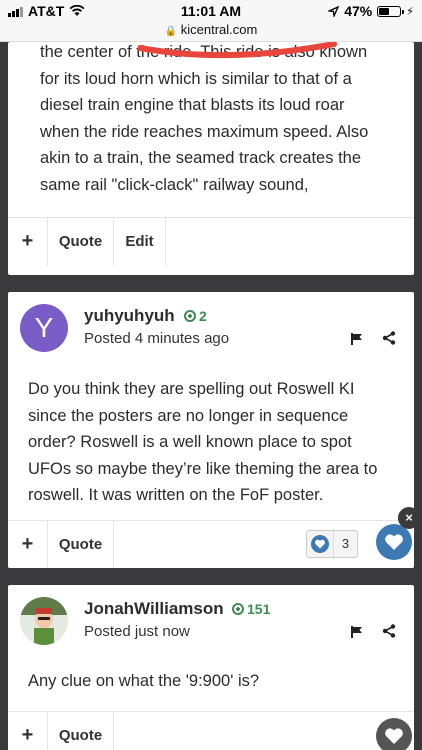  What do you see at coordinates (211, 730) in the screenshot?
I see `post-footer: + Quote` at bounding box center [211, 730].